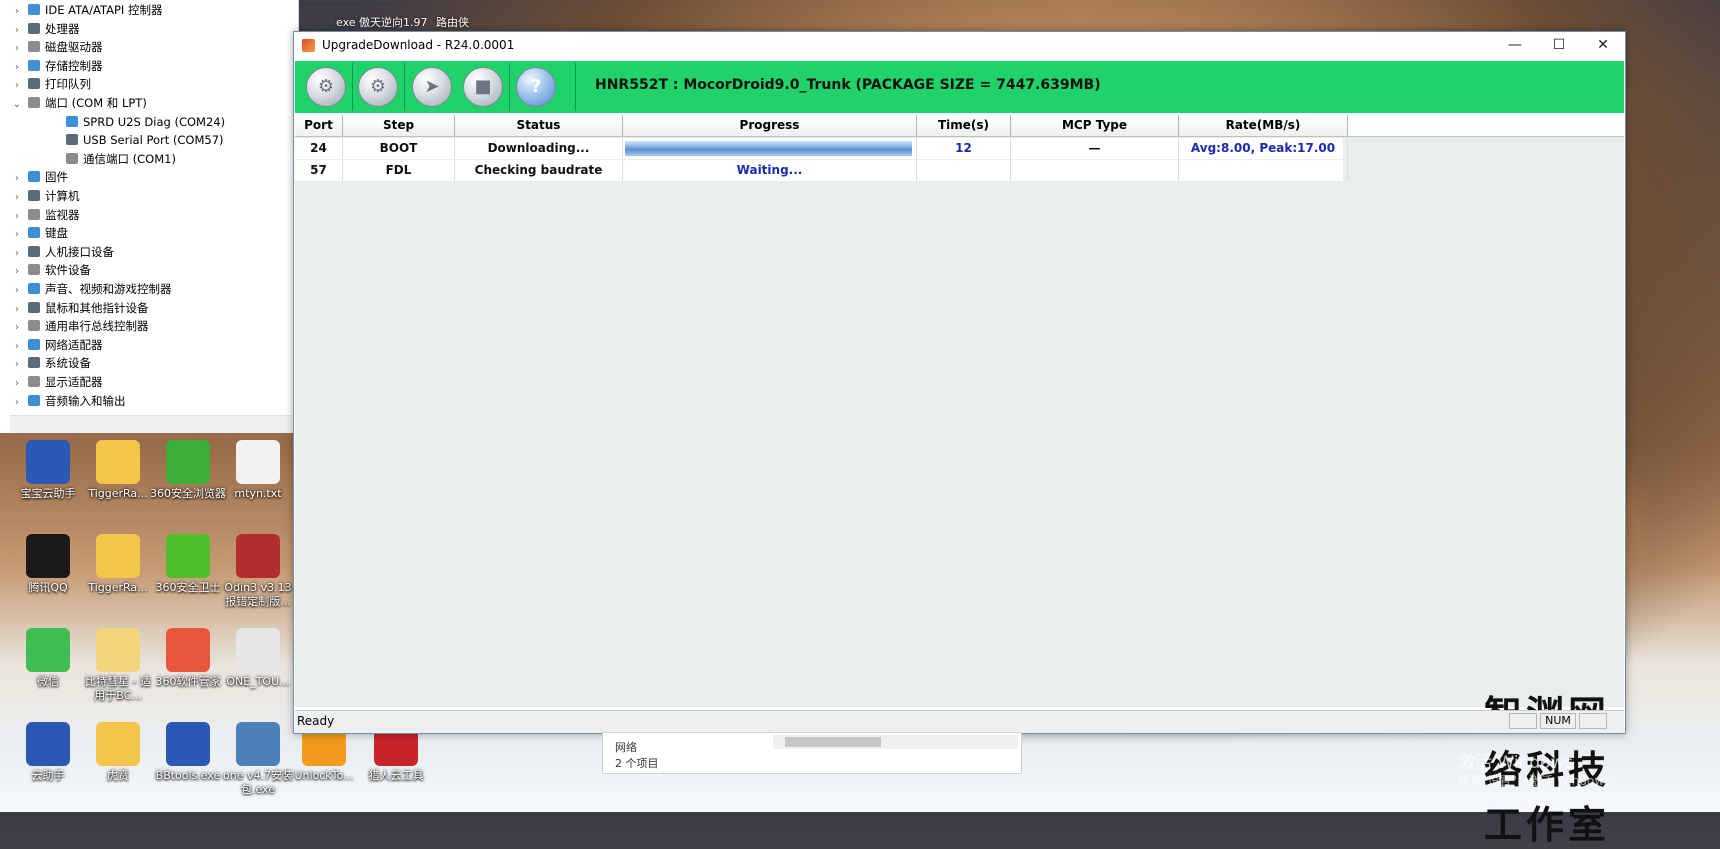 This screenshot has width=1720, height=849. Describe the element at coordinates (50, 270) in the screenshot. I see `tree-category-item: › 软件设备` at that location.